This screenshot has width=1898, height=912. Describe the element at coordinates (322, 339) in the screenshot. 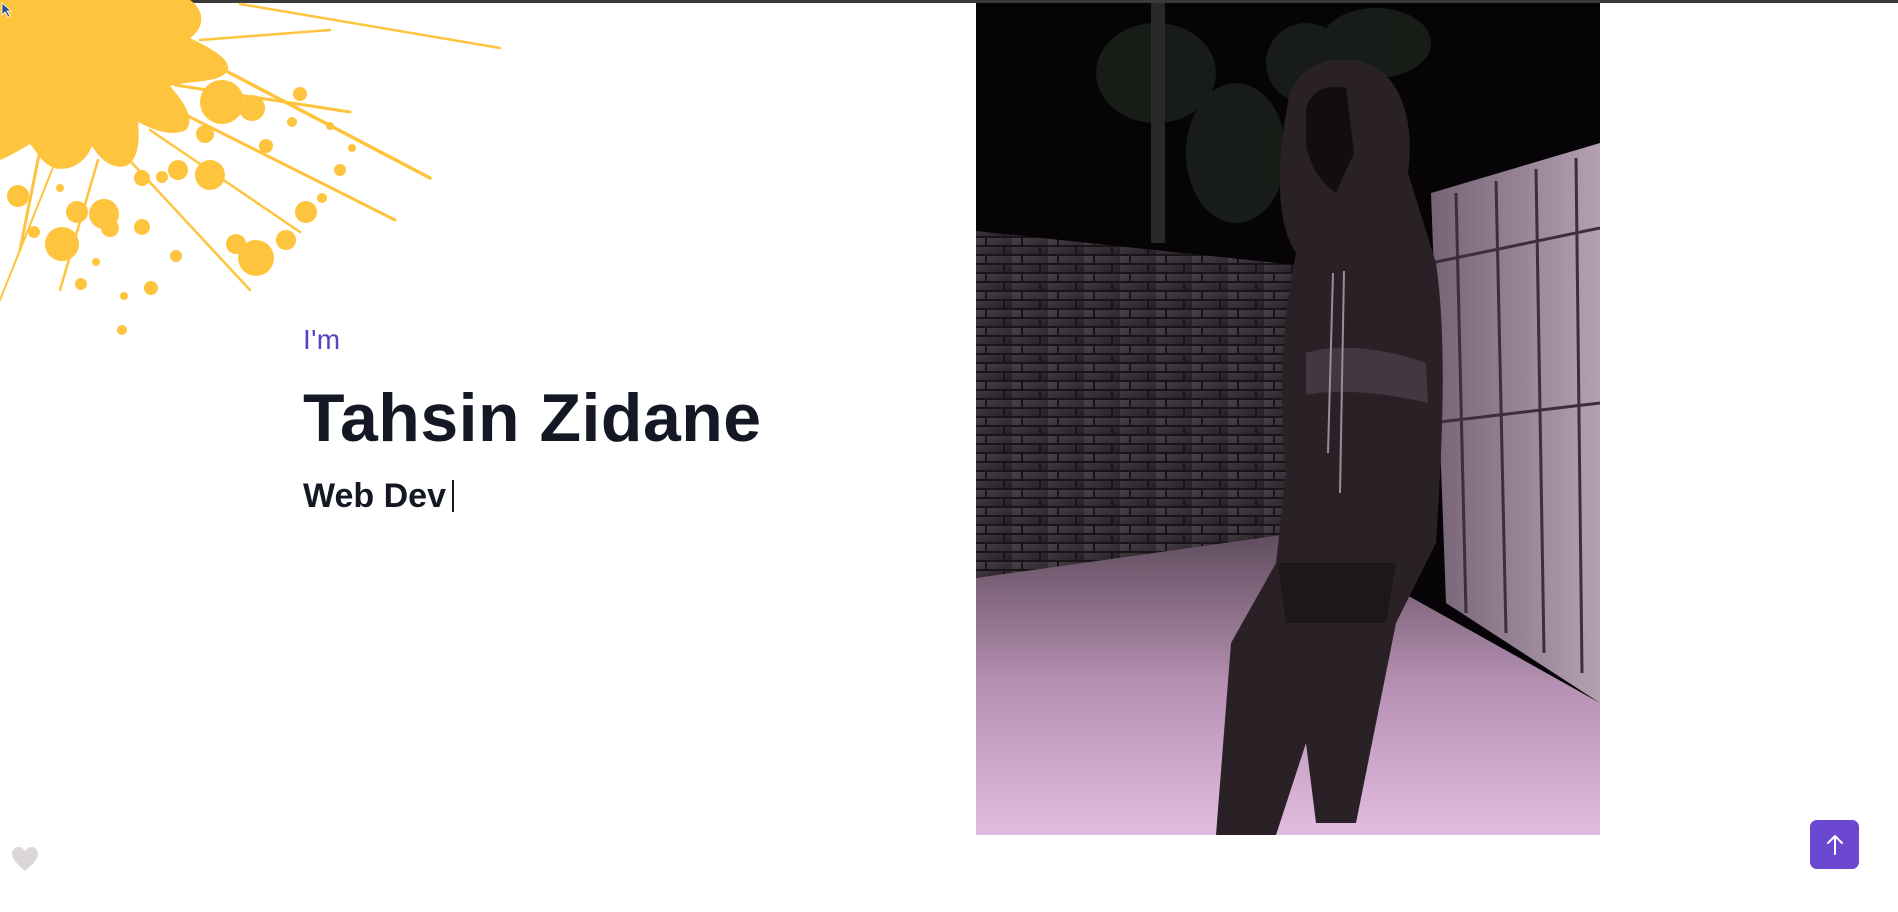

I see `greeting-text: I'm` at that location.